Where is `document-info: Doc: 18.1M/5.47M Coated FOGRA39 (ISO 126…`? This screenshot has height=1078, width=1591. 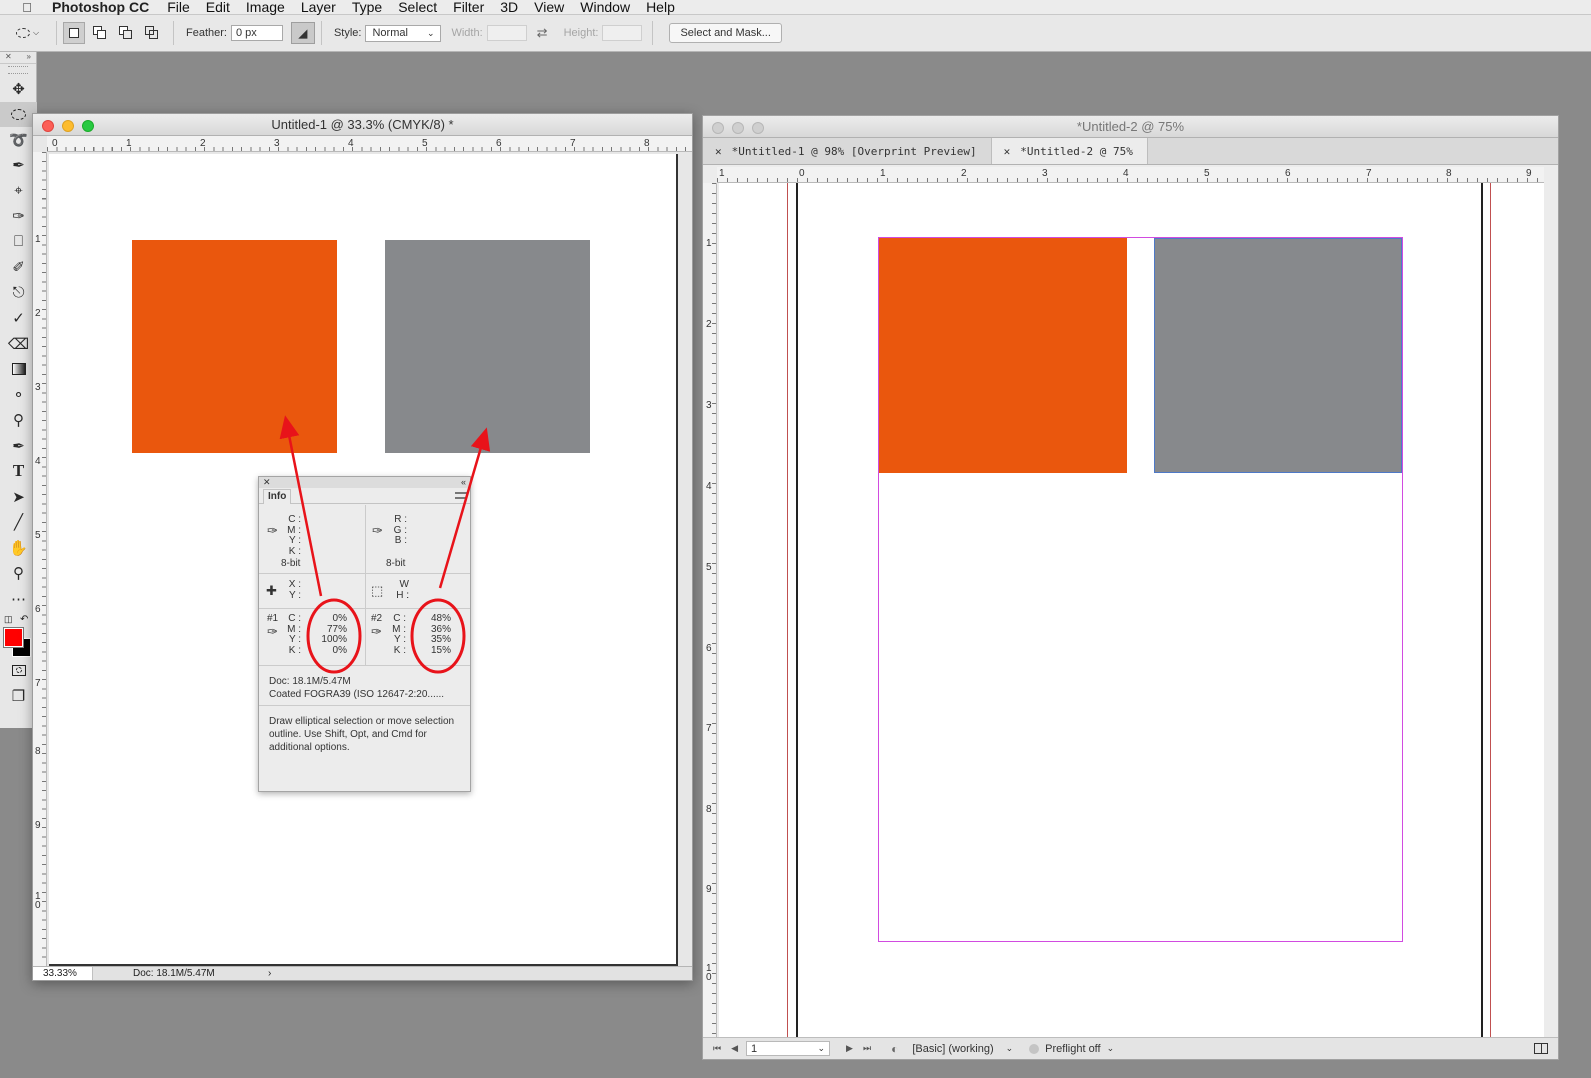
document-info: Doc: 18.1M/5.47M Coated FOGRA39 (ISO 126… is located at coordinates (356, 688).